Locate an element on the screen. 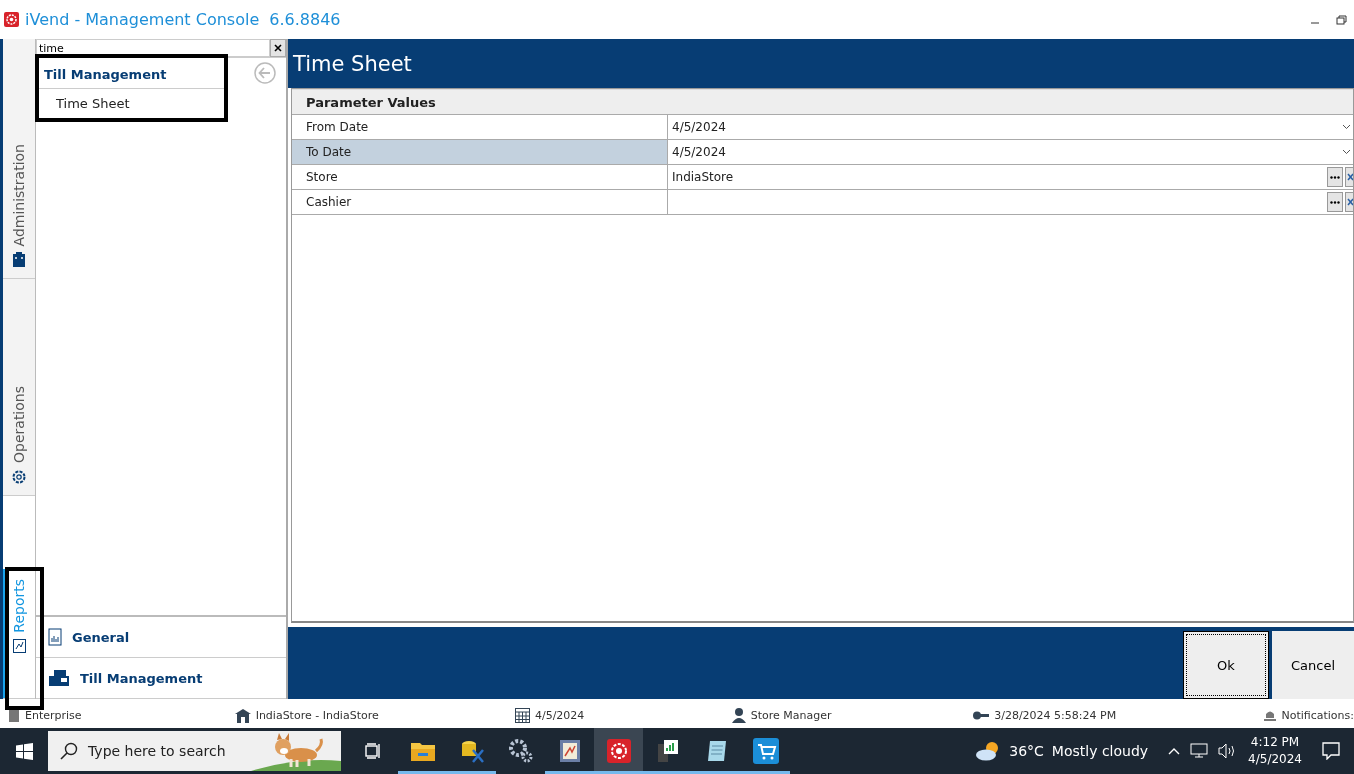 This screenshot has width=1354, height=774. parameter-value-field: IndiaStore is located at coordinates (1010, 177).